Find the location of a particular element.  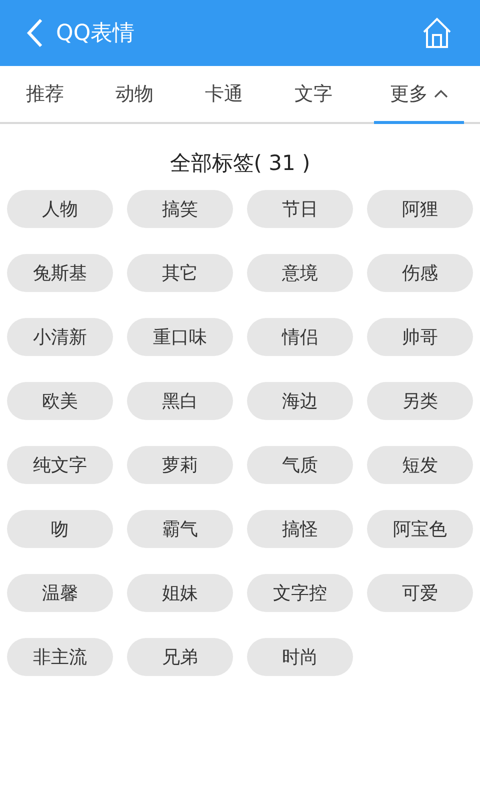

tag-chip: 另类 is located at coordinates (420, 401).